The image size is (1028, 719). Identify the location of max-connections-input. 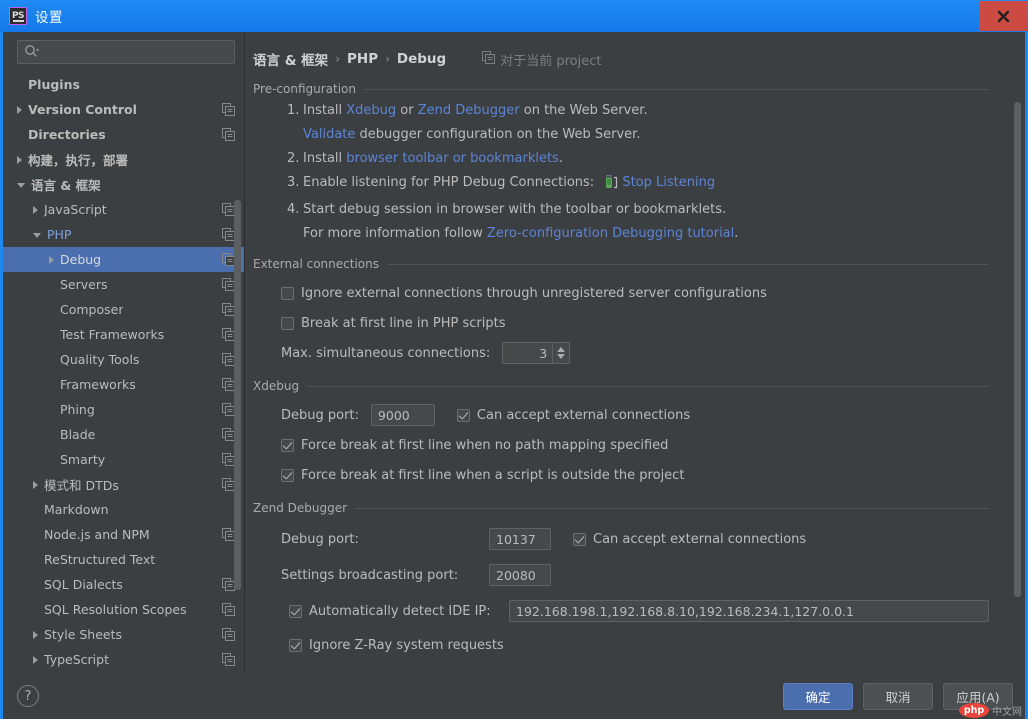
(528, 353).